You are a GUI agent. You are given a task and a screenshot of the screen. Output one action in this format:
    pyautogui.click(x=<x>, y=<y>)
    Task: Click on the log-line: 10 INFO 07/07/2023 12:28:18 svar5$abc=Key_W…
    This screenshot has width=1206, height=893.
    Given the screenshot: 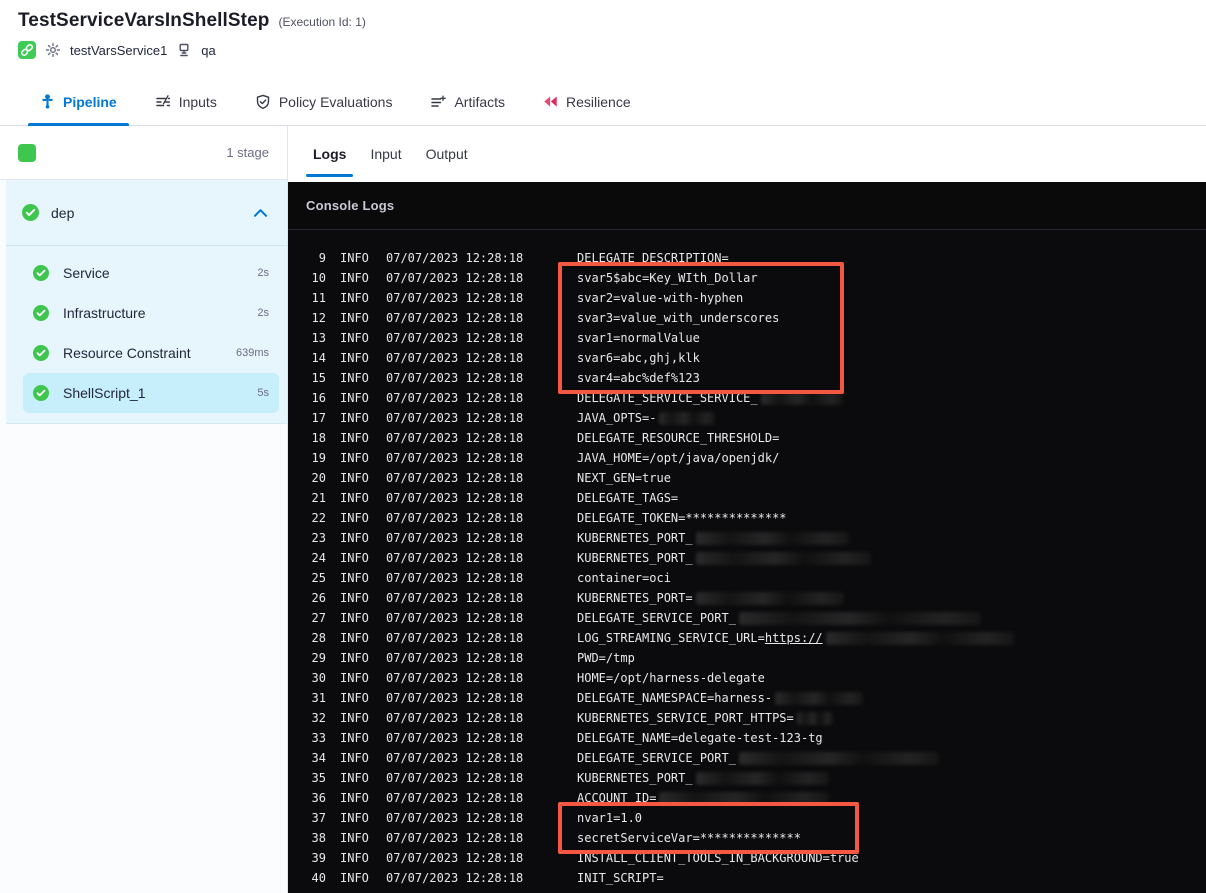 What is the action you would take?
    pyautogui.click(x=747, y=278)
    